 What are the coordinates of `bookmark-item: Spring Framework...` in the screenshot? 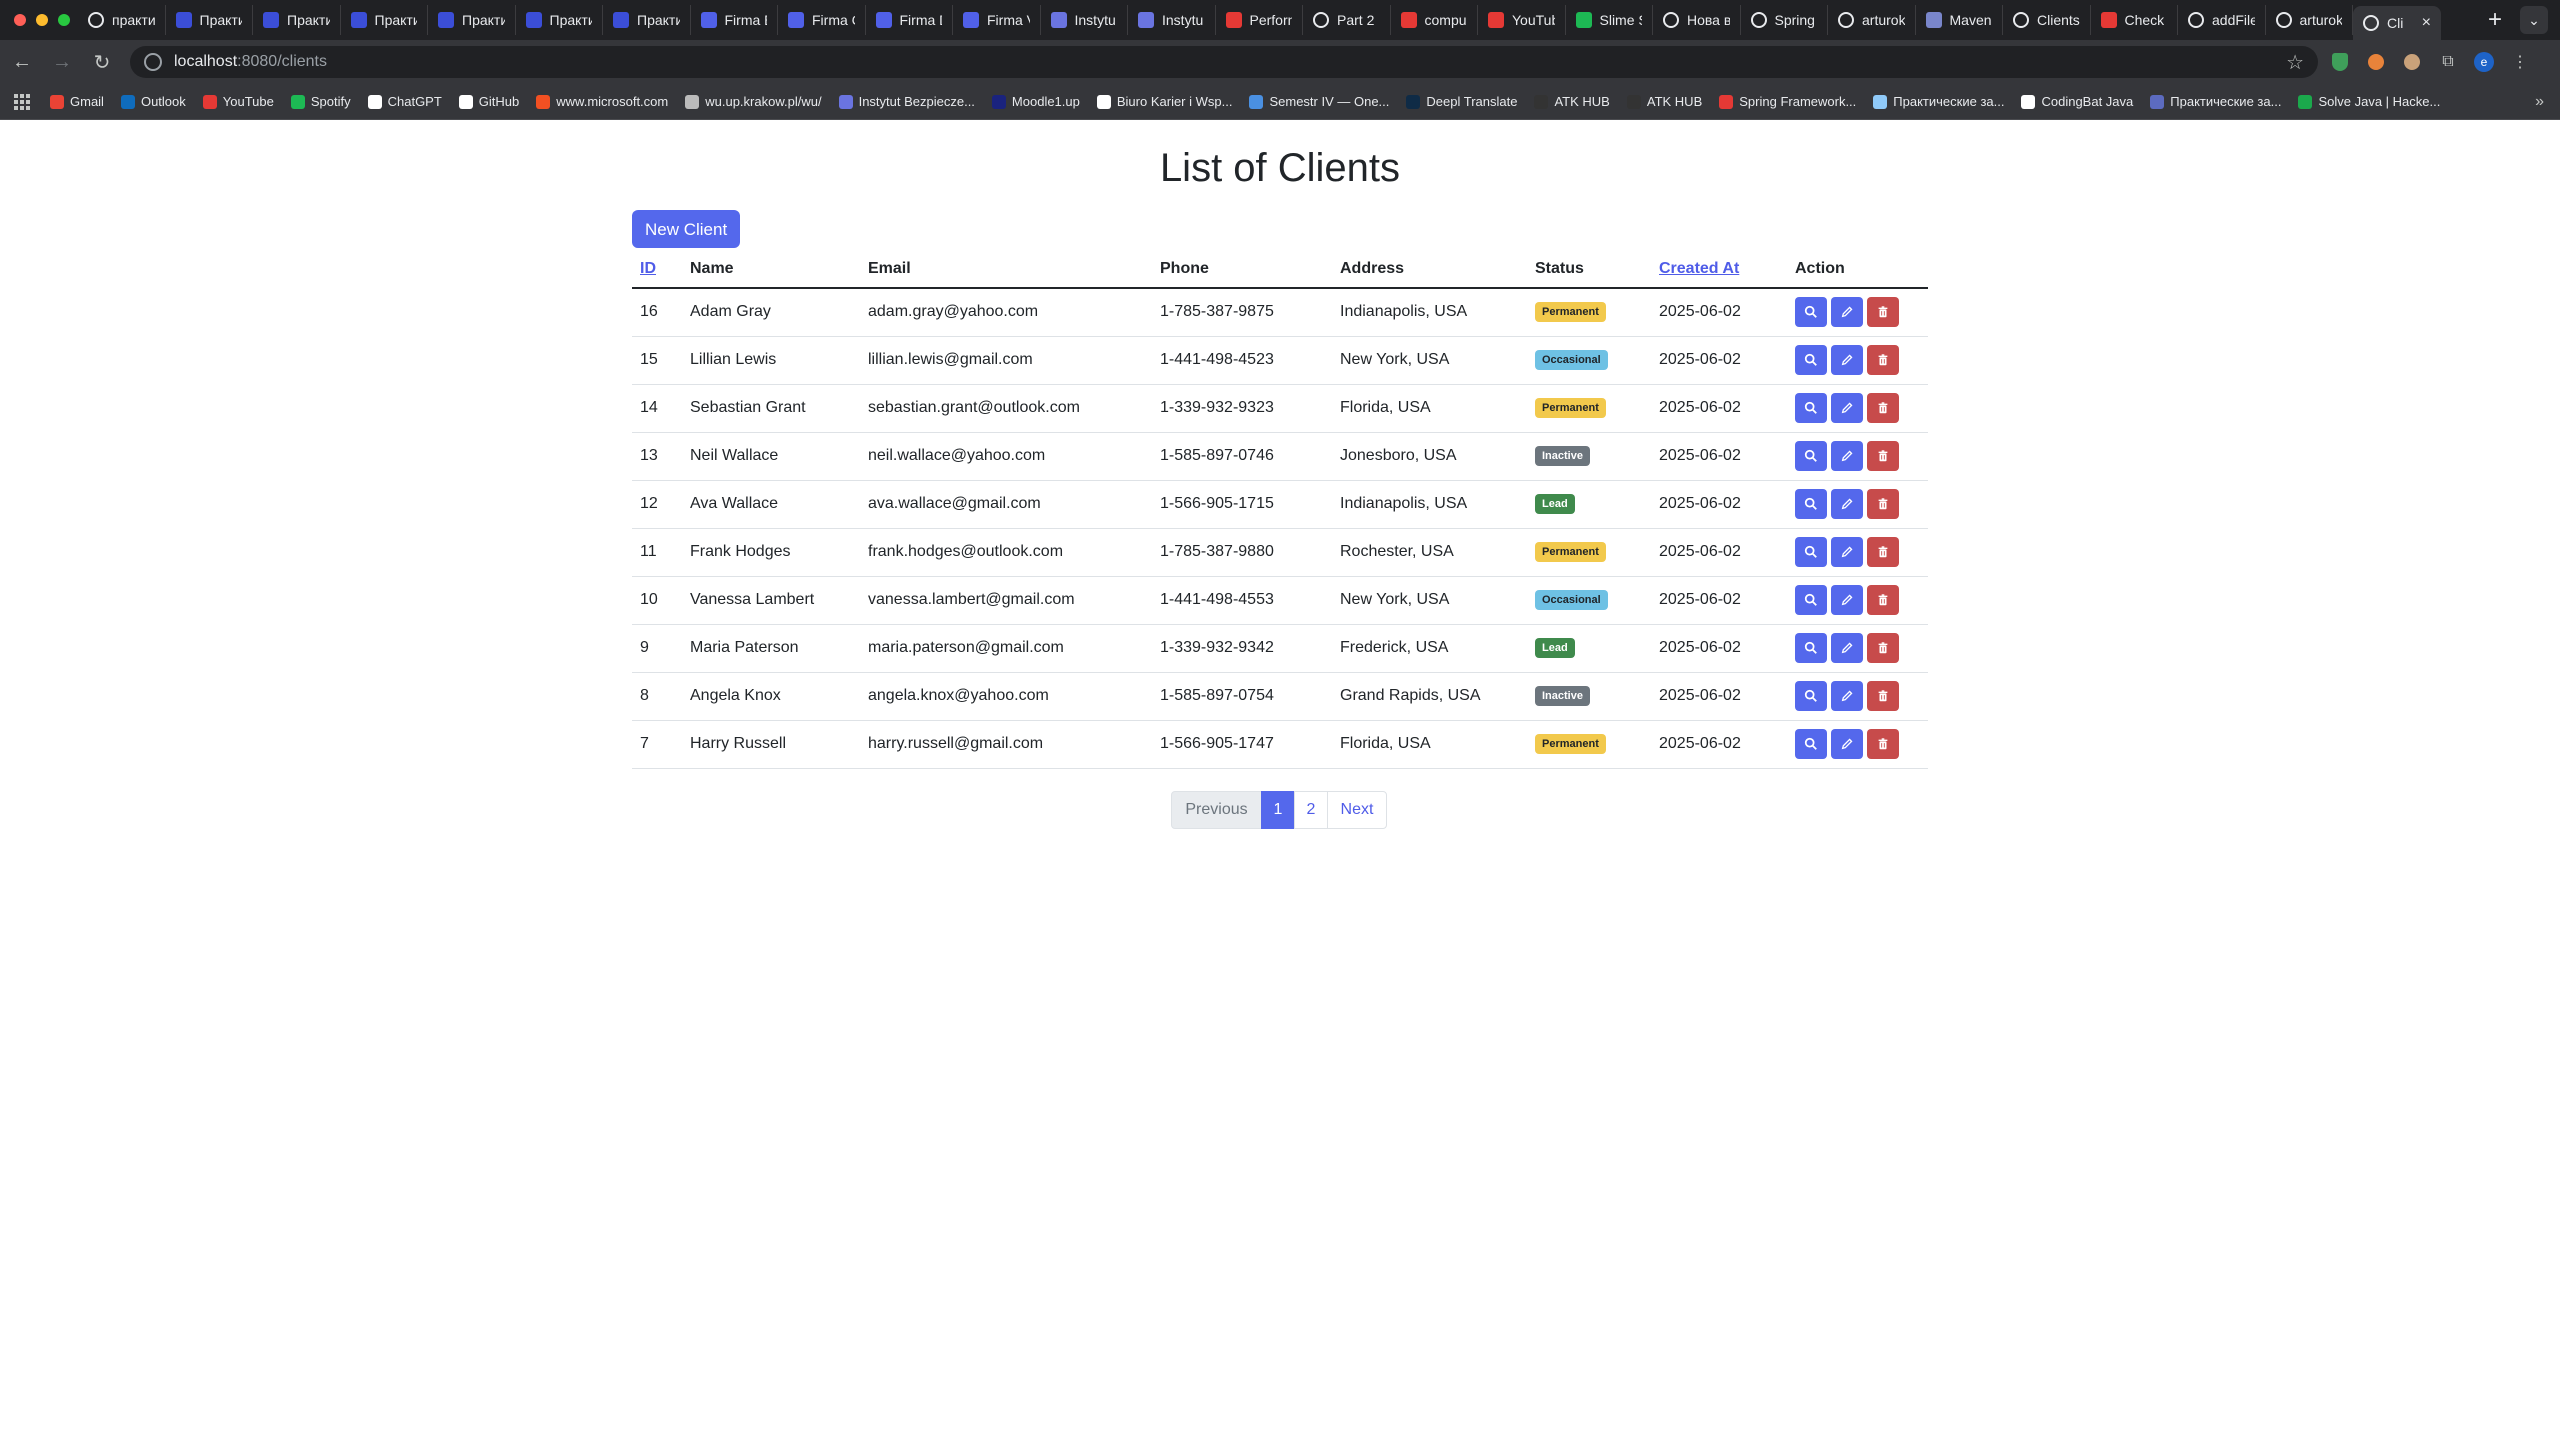 It's located at (1787, 101).